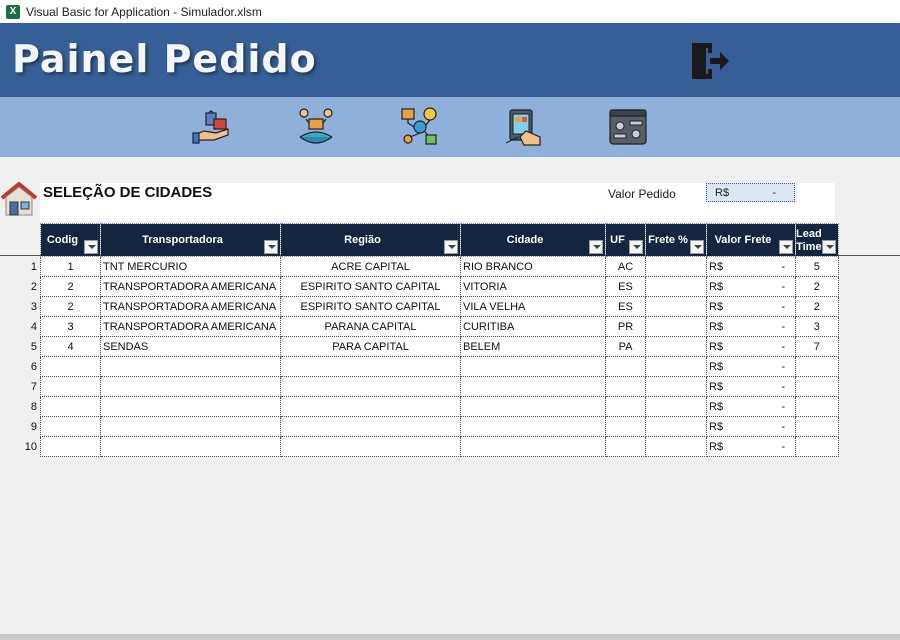 The width and height of the screenshot is (900, 640). What do you see at coordinates (420, 127) in the screenshot?
I see `toolbar-button-logistics-flow` at bounding box center [420, 127].